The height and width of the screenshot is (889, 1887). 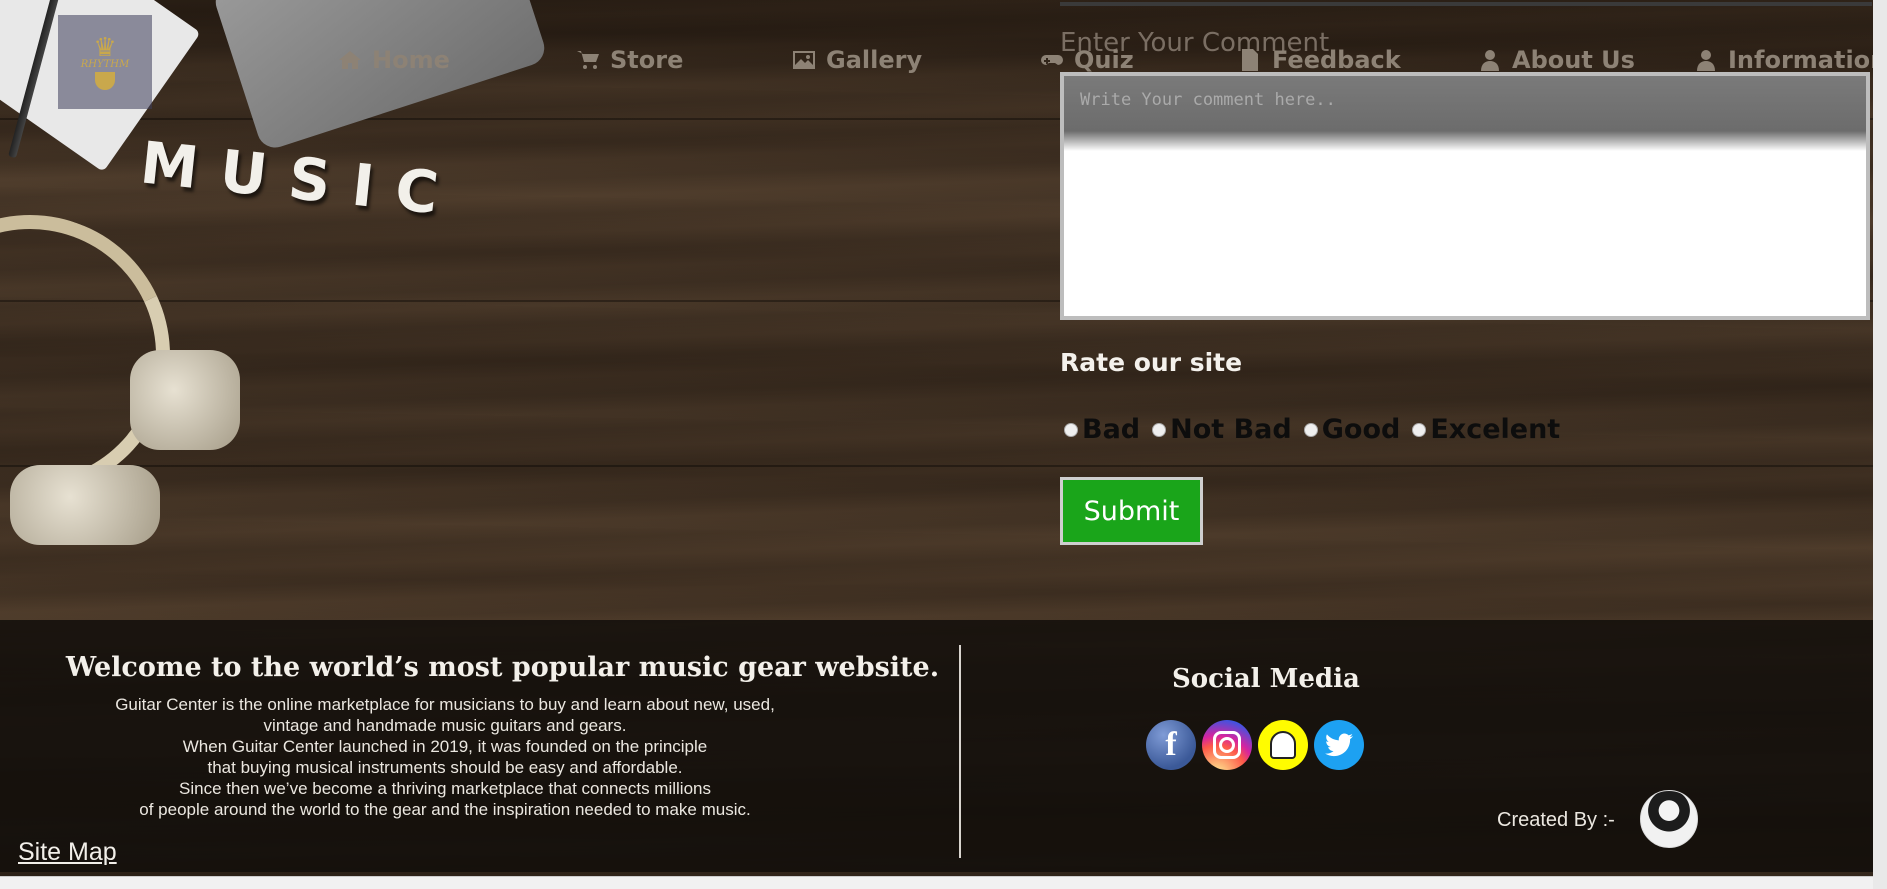 I want to click on image-icon, so click(x=804, y=60).